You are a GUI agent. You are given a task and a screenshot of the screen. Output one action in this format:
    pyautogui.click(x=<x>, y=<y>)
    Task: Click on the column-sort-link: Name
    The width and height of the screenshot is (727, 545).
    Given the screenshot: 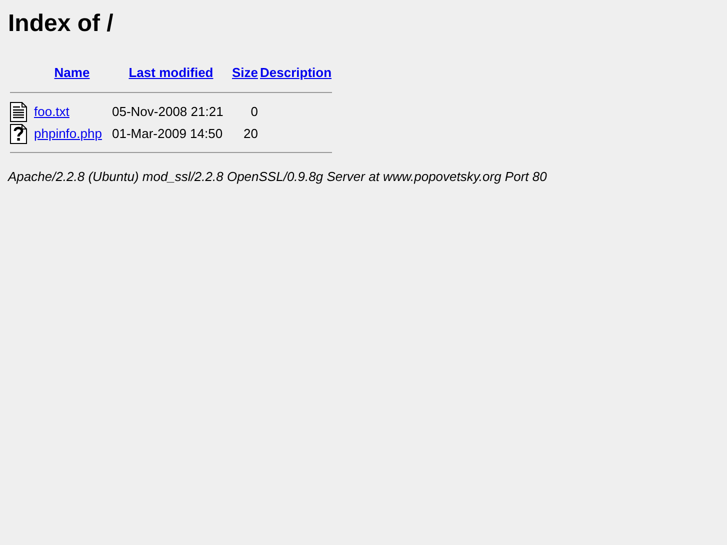 What is the action you would take?
    pyautogui.click(x=72, y=72)
    